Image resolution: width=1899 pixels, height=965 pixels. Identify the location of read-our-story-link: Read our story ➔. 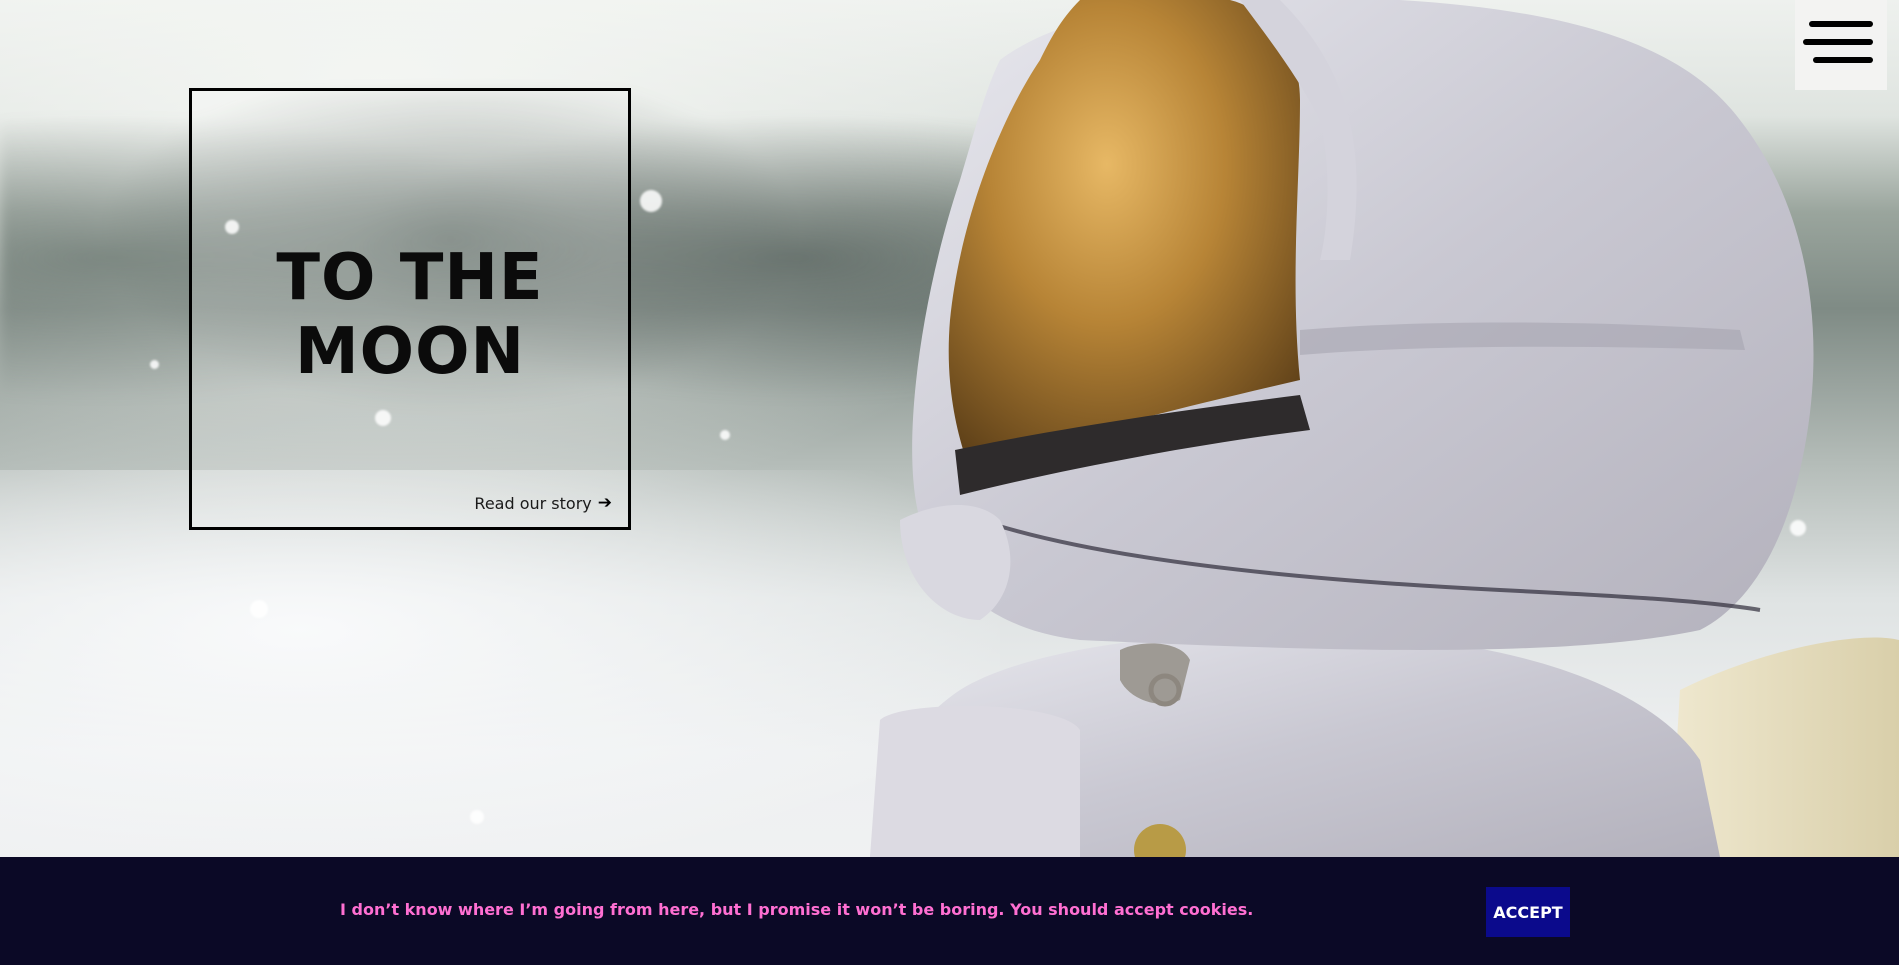
(543, 503).